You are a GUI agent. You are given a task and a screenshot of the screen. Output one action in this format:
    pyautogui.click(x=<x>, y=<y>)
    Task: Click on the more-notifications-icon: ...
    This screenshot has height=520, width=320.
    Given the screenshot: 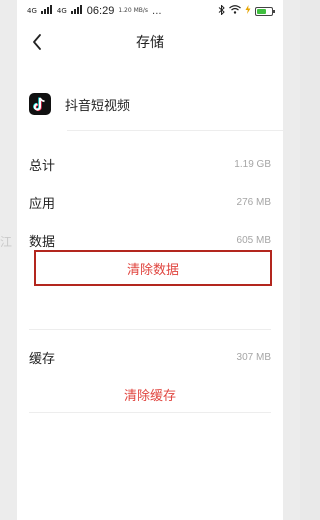 What is the action you would take?
    pyautogui.click(x=157, y=11)
    